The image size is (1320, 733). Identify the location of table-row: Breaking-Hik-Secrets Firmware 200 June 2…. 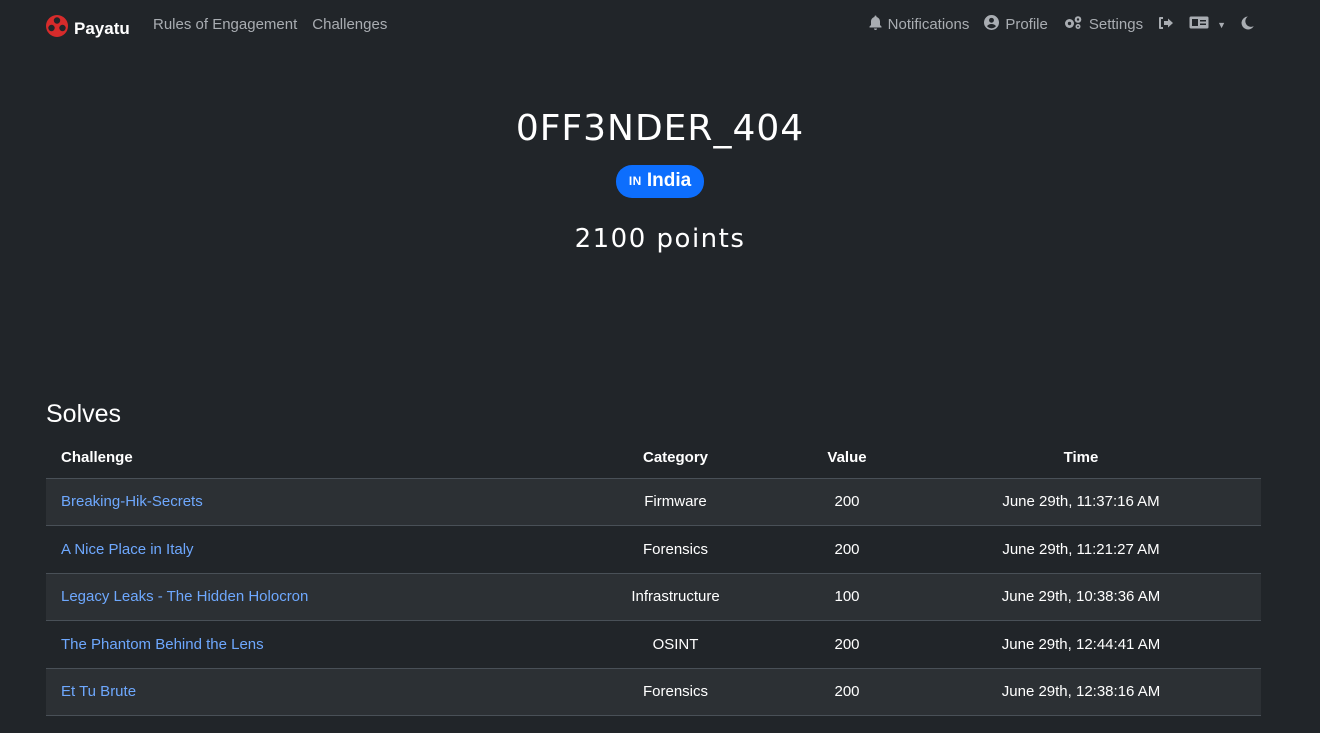
(653, 502).